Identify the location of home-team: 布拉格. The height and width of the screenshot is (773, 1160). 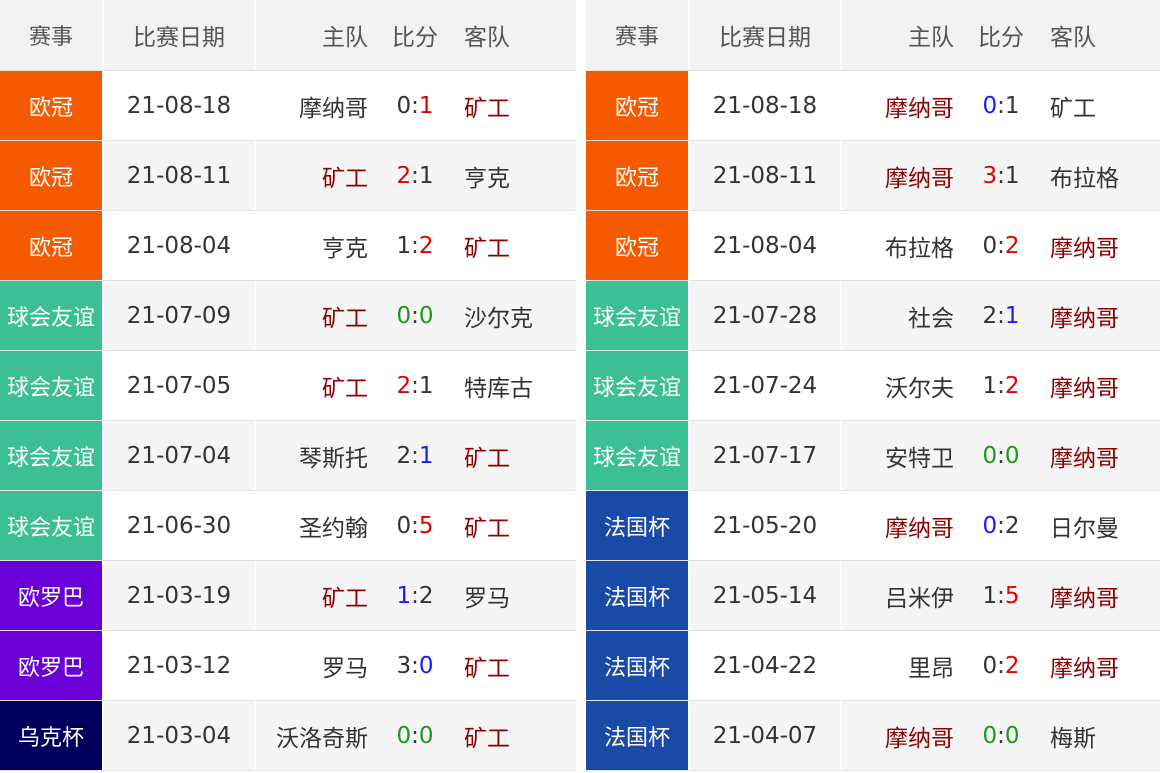
(898, 245).